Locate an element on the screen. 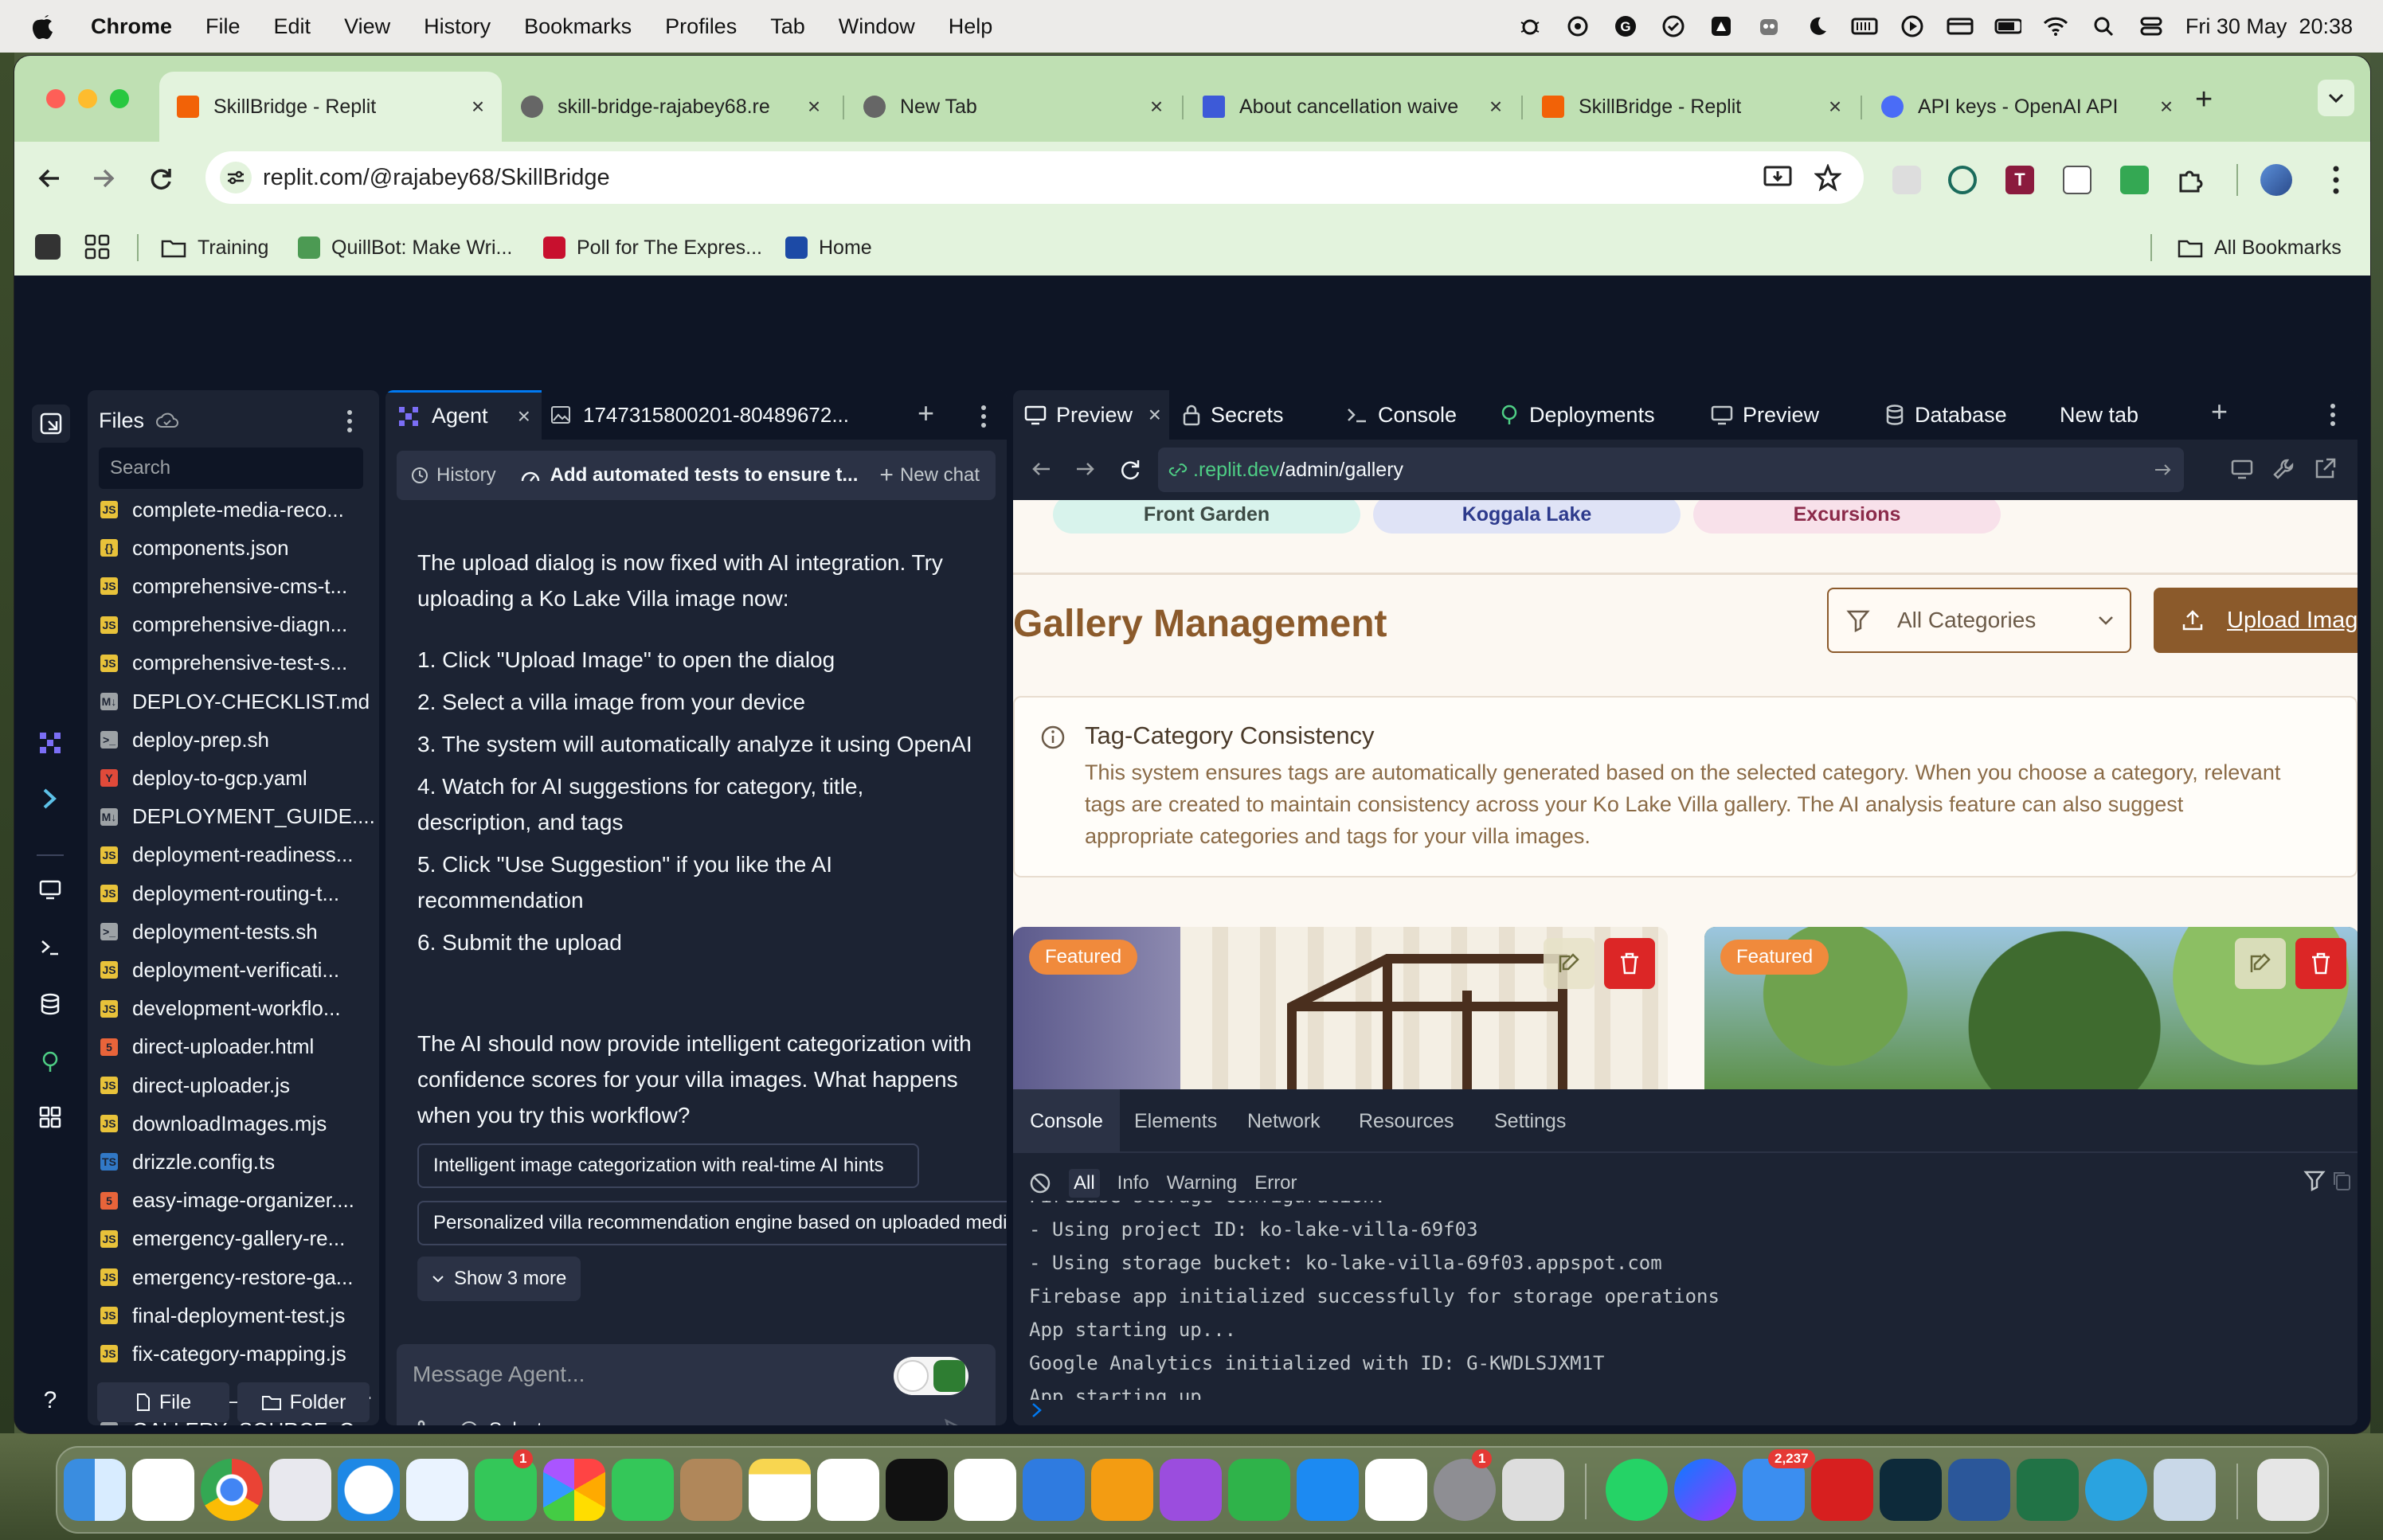 This screenshot has height=1540, width=2383. freeform-icon is located at coordinates (1396, 1490).